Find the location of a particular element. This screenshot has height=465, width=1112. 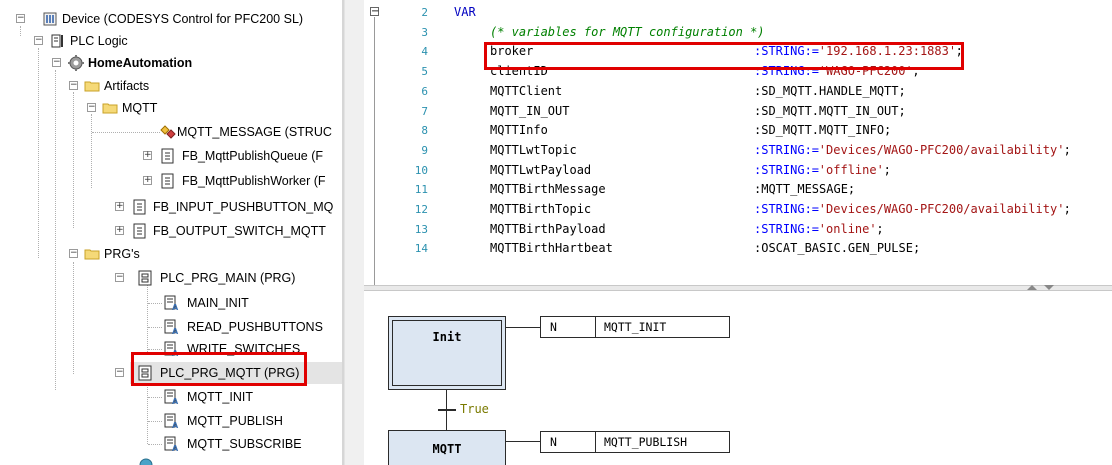

action-block-init: N MQTT_INIT is located at coordinates (635, 327).